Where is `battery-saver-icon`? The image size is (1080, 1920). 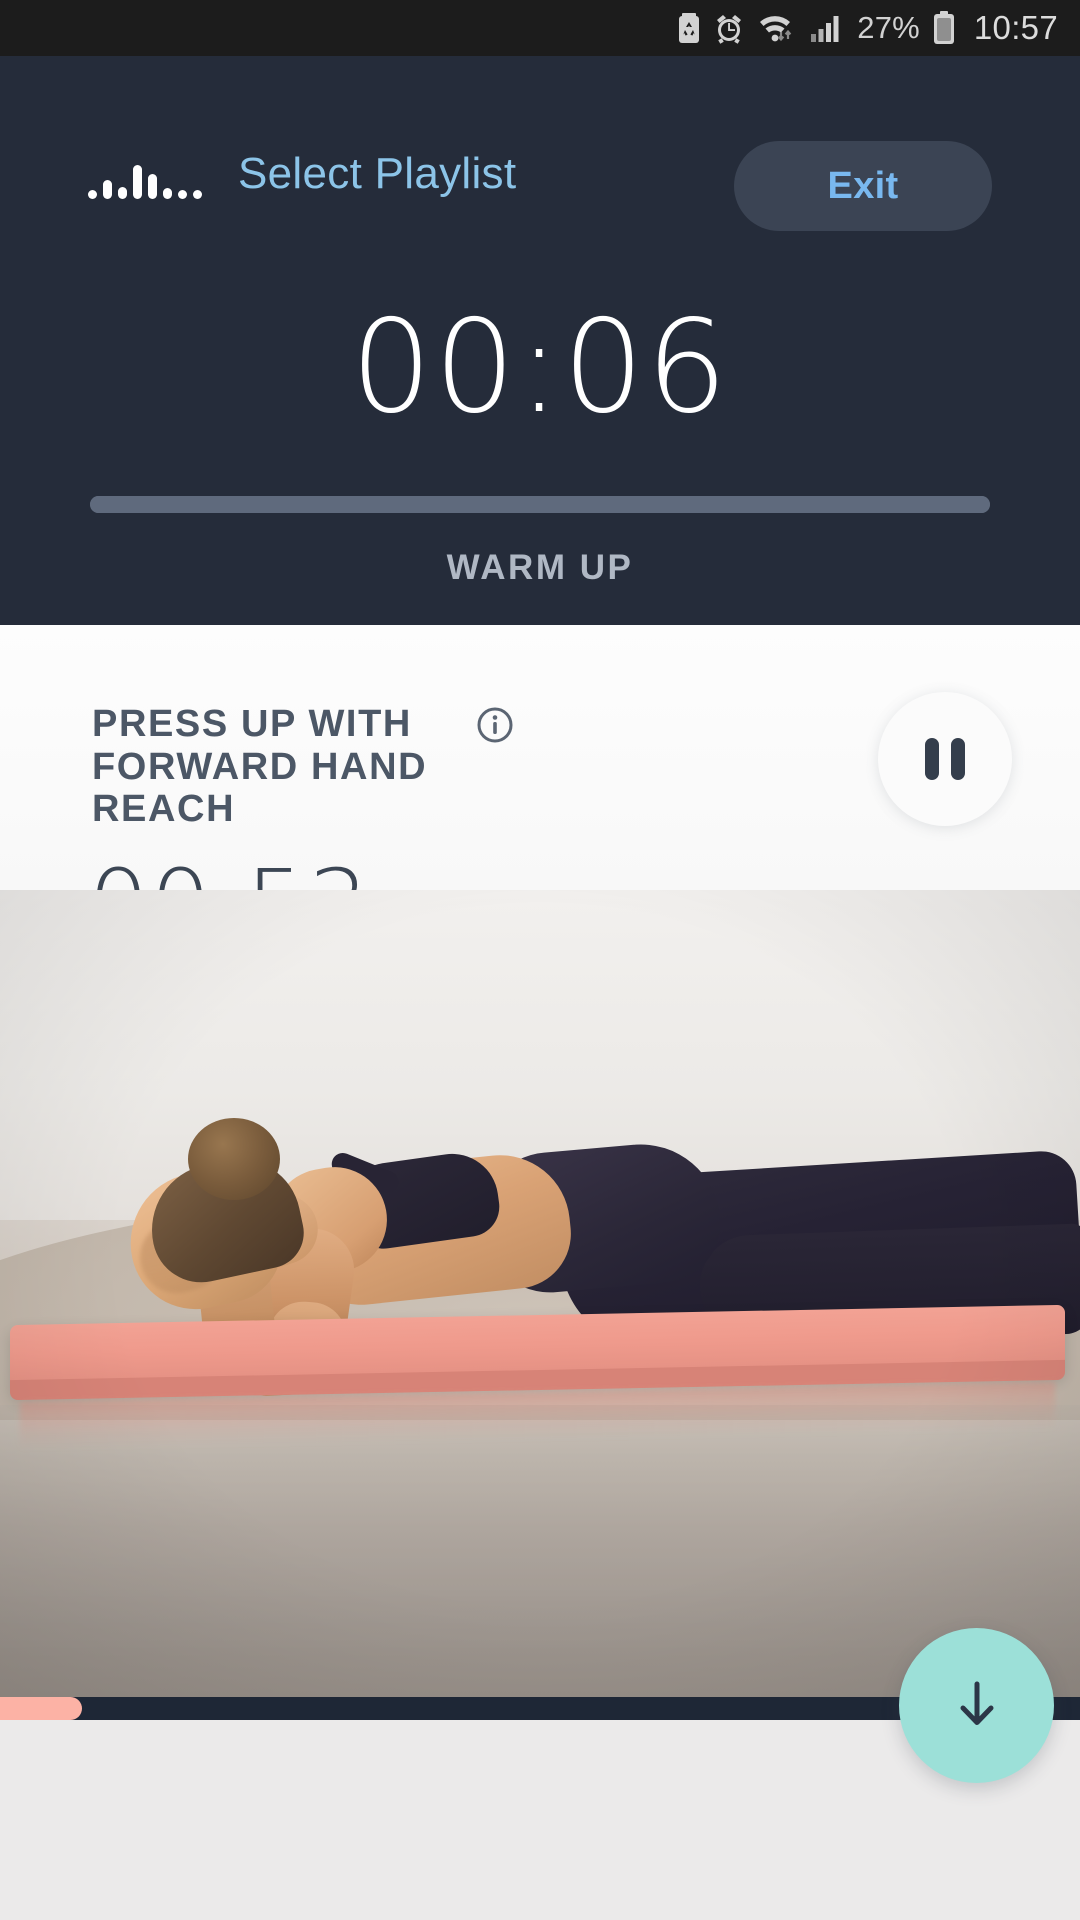 battery-saver-icon is located at coordinates (689, 28).